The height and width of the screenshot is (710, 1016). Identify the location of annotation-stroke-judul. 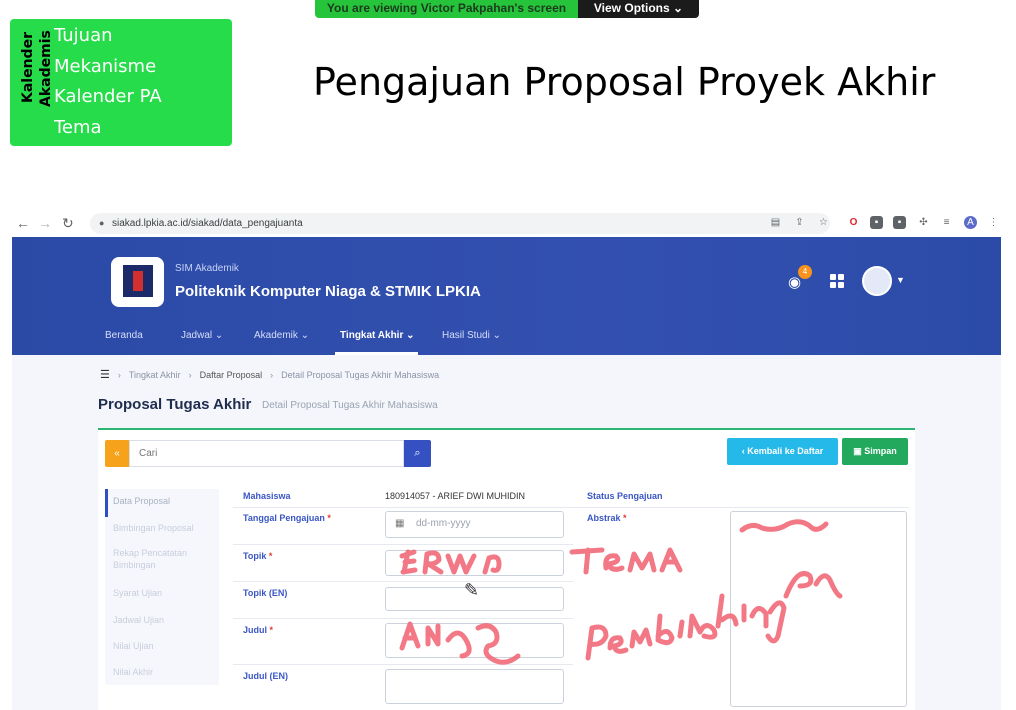
(460, 643).